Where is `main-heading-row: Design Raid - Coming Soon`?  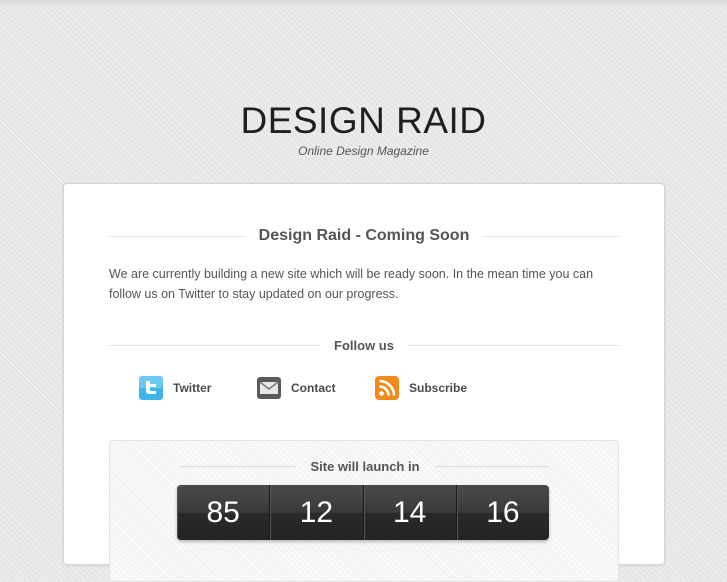 main-heading-row: Design Raid - Coming Soon is located at coordinates (364, 236).